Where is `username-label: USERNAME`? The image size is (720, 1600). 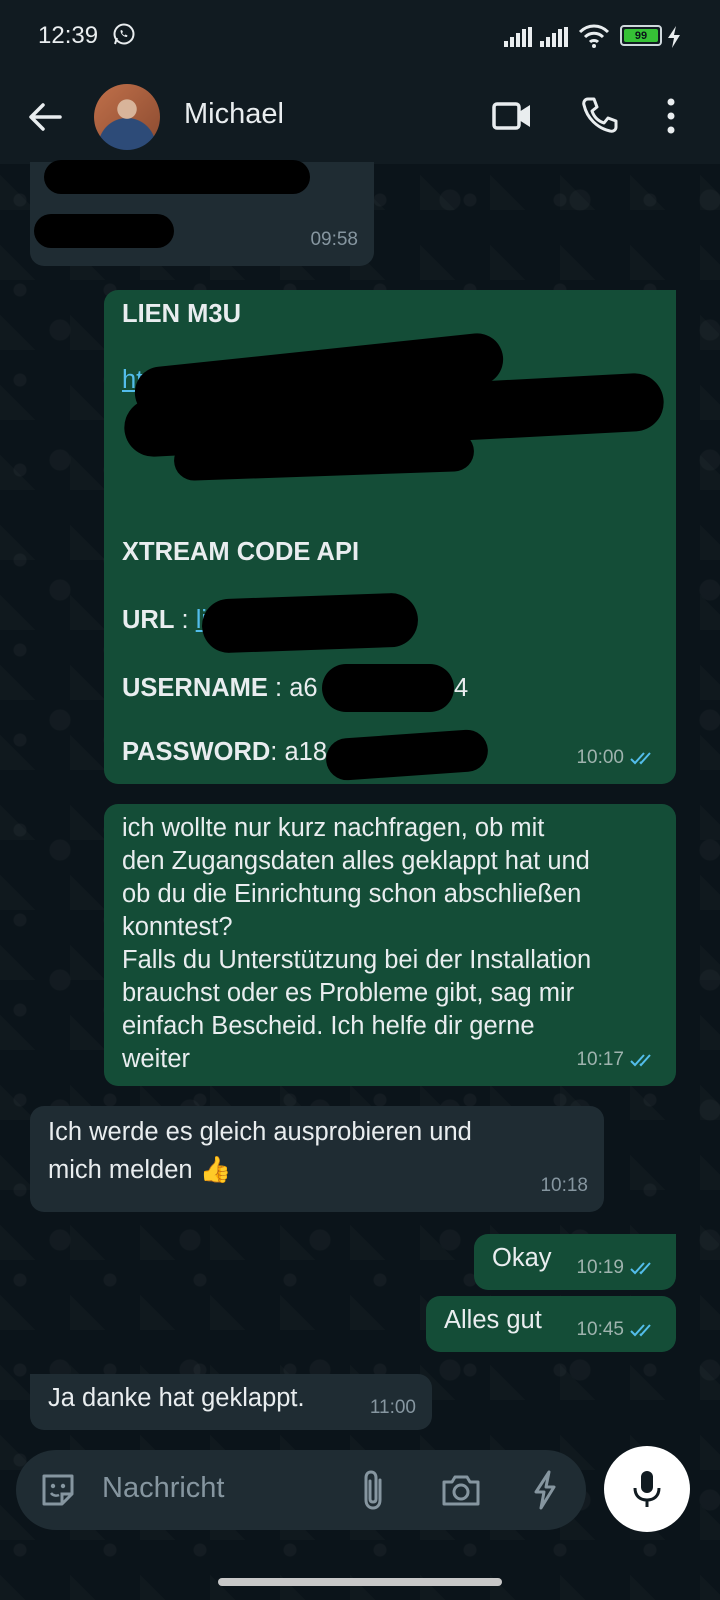 username-label: USERNAME is located at coordinates (195, 688).